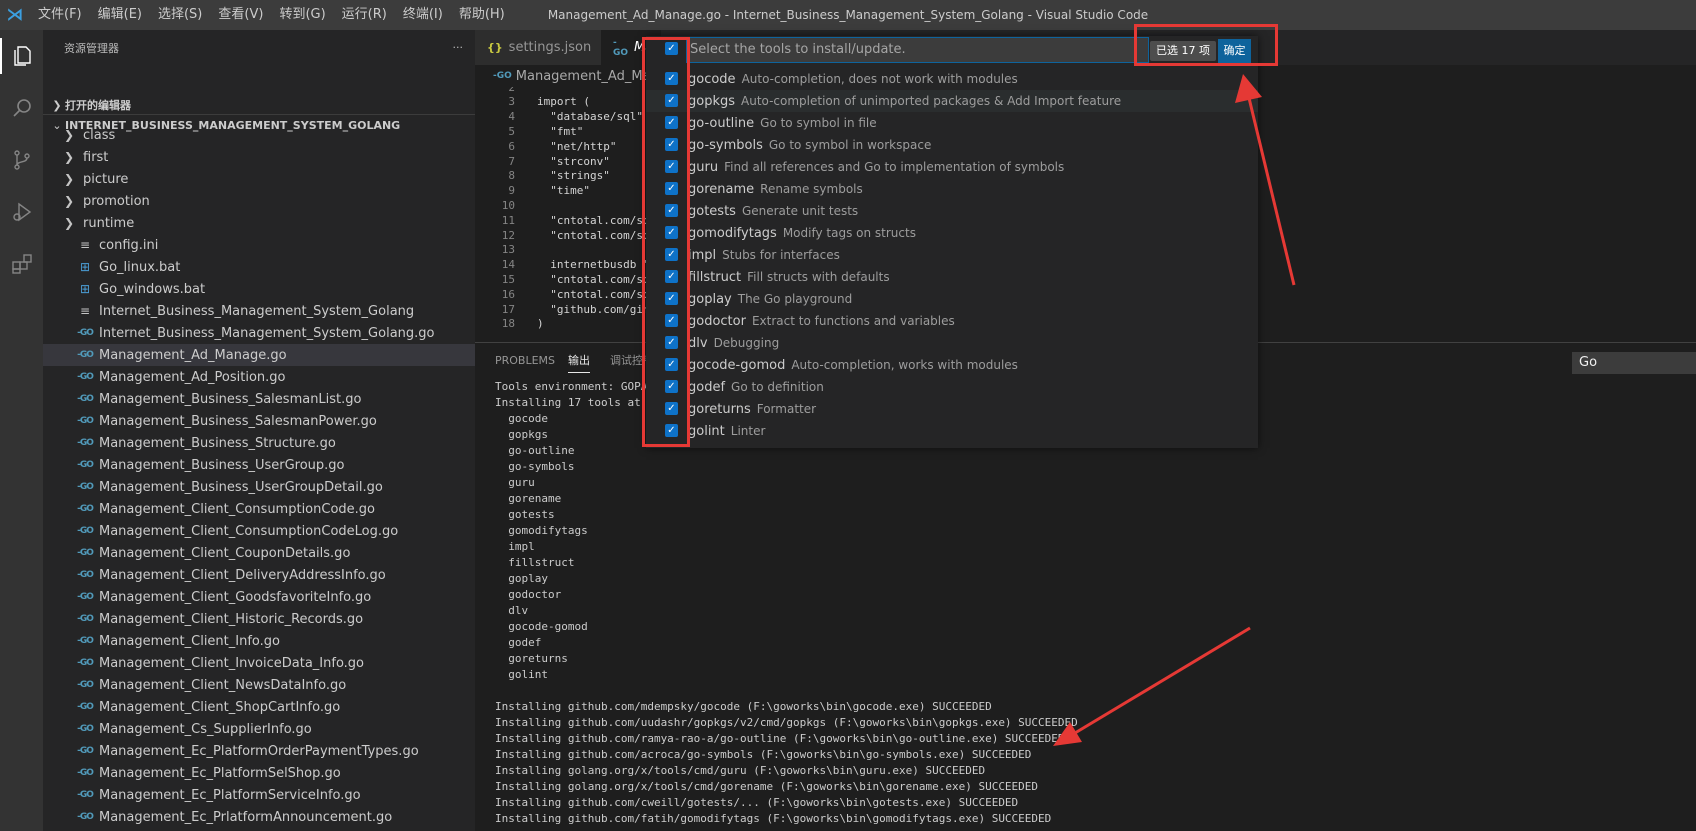 The width and height of the screenshot is (1696, 831). What do you see at coordinates (259, 201) in the screenshot?
I see `tree-folder: ❯ promotion` at bounding box center [259, 201].